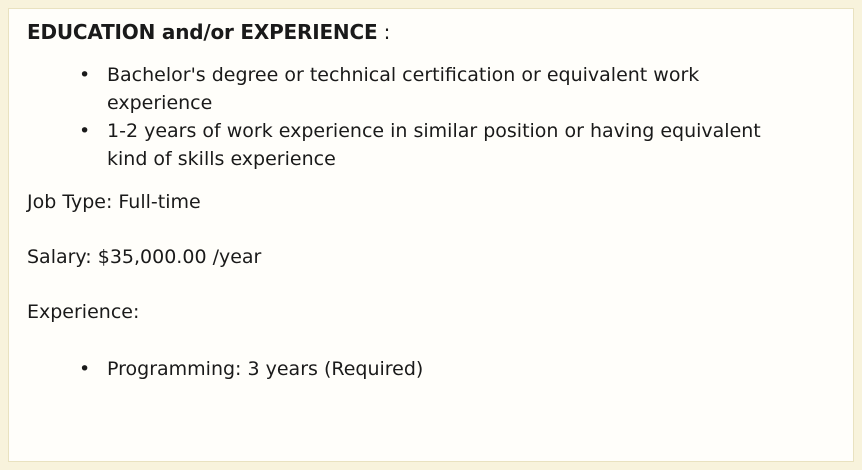 The width and height of the screenshot is (862, 470). I want to click on experience-list-item: Programming: 3 years (Required), so click(438, 369).